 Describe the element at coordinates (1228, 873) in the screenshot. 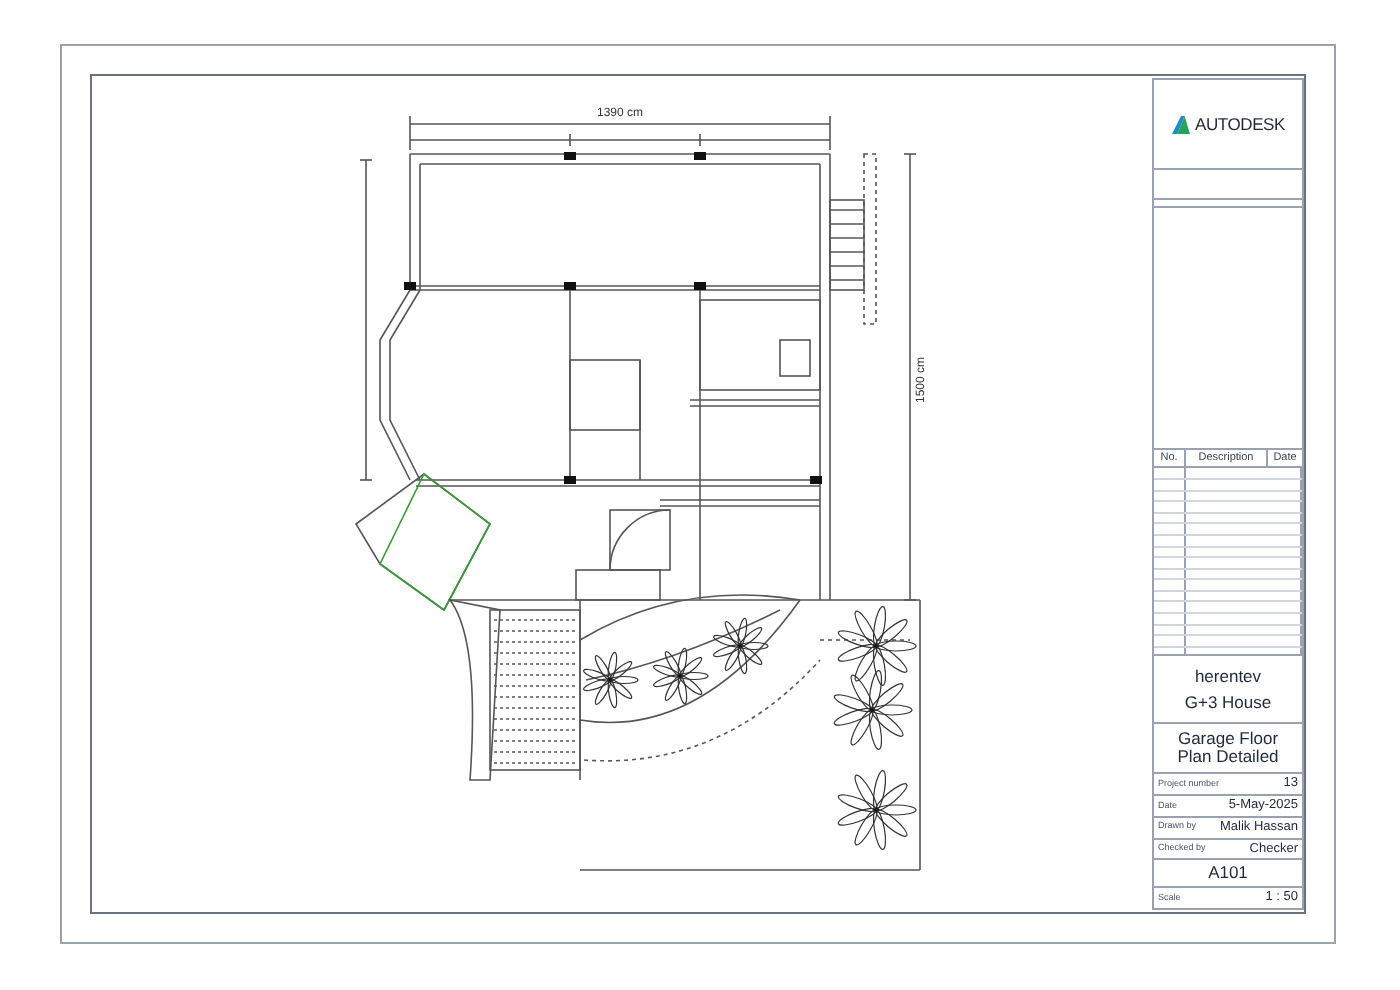

I see `sheet-number: A101` at that location.